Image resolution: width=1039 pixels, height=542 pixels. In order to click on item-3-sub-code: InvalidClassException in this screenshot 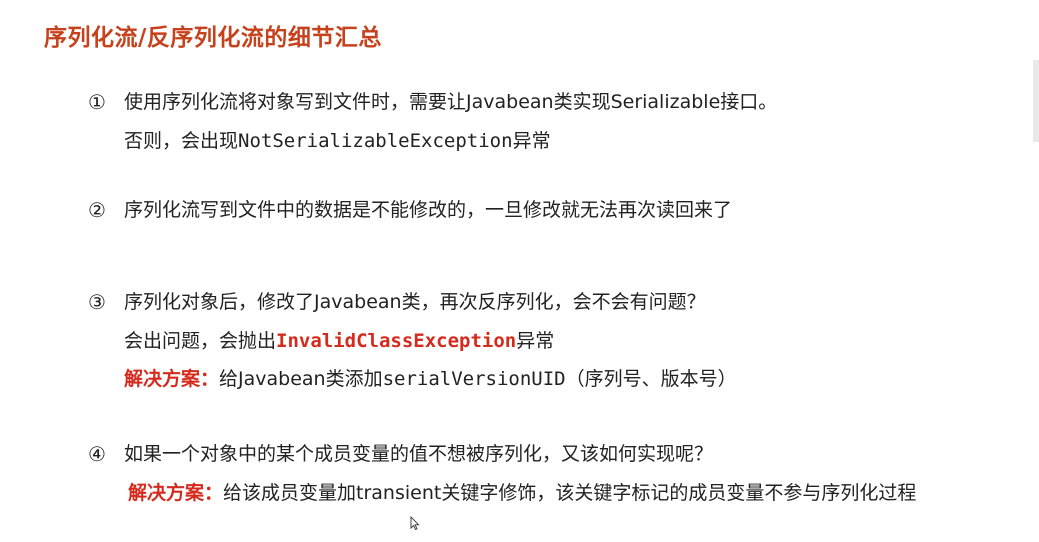, I will do `click(396, 341)`.